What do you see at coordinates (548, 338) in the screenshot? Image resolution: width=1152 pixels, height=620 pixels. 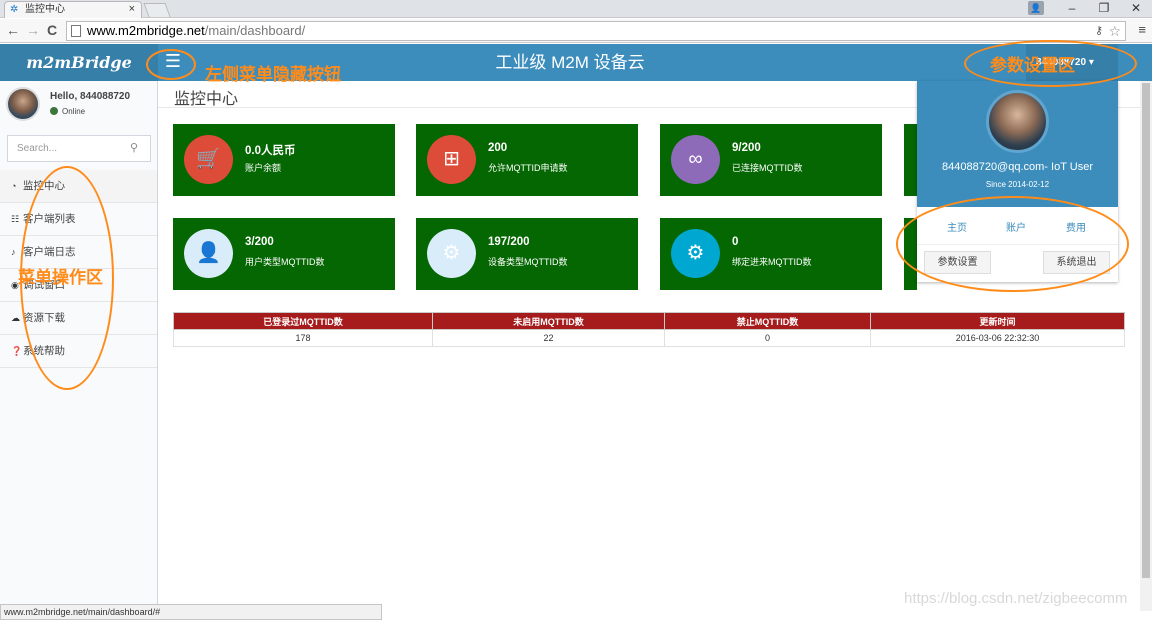 I see `table-cell: 22` at bounding box center [548, 338].